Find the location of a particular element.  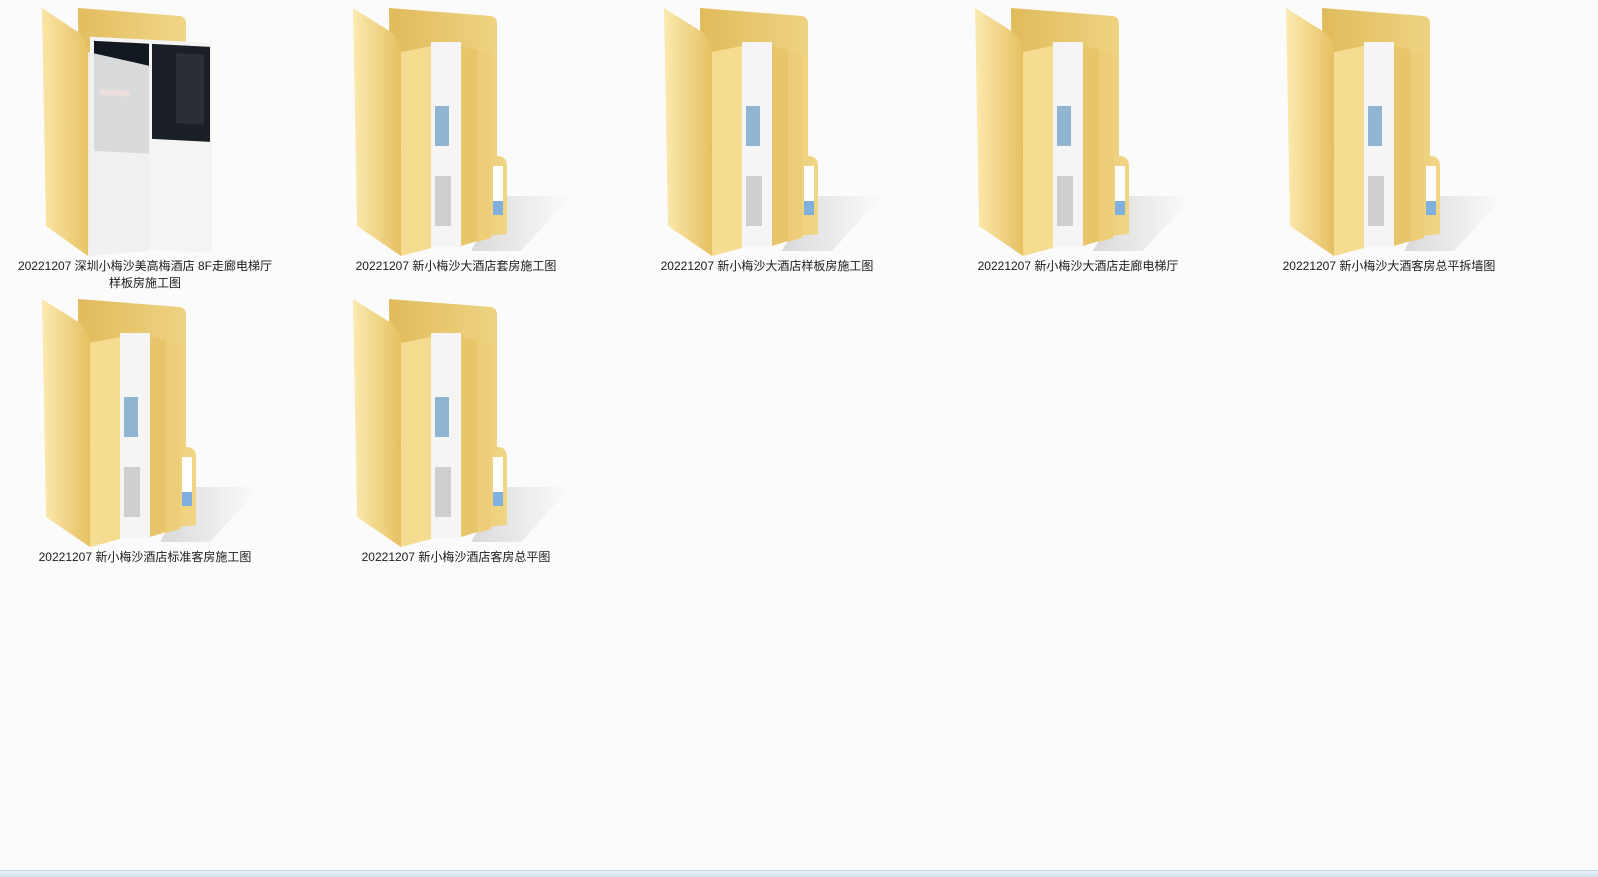

folder-item: 20221207 新小梅沙大酒店走廊电梯厅 is located at coordinates (1078, 145).